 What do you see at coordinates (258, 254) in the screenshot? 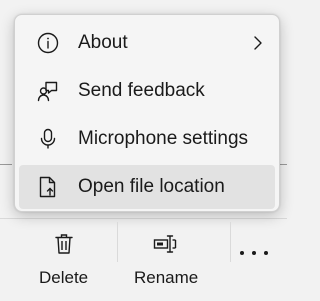
I see `more-options-button` at bounding box center [258, 254].